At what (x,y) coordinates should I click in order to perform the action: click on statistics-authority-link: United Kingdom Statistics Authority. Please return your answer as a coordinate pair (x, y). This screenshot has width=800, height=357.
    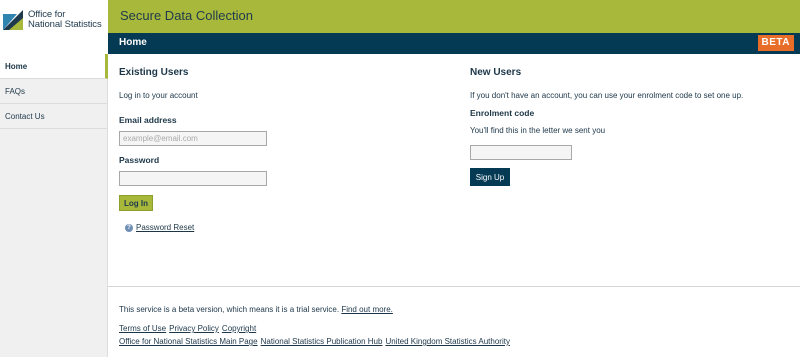
    Looking at the image, I should click on (447, 341).